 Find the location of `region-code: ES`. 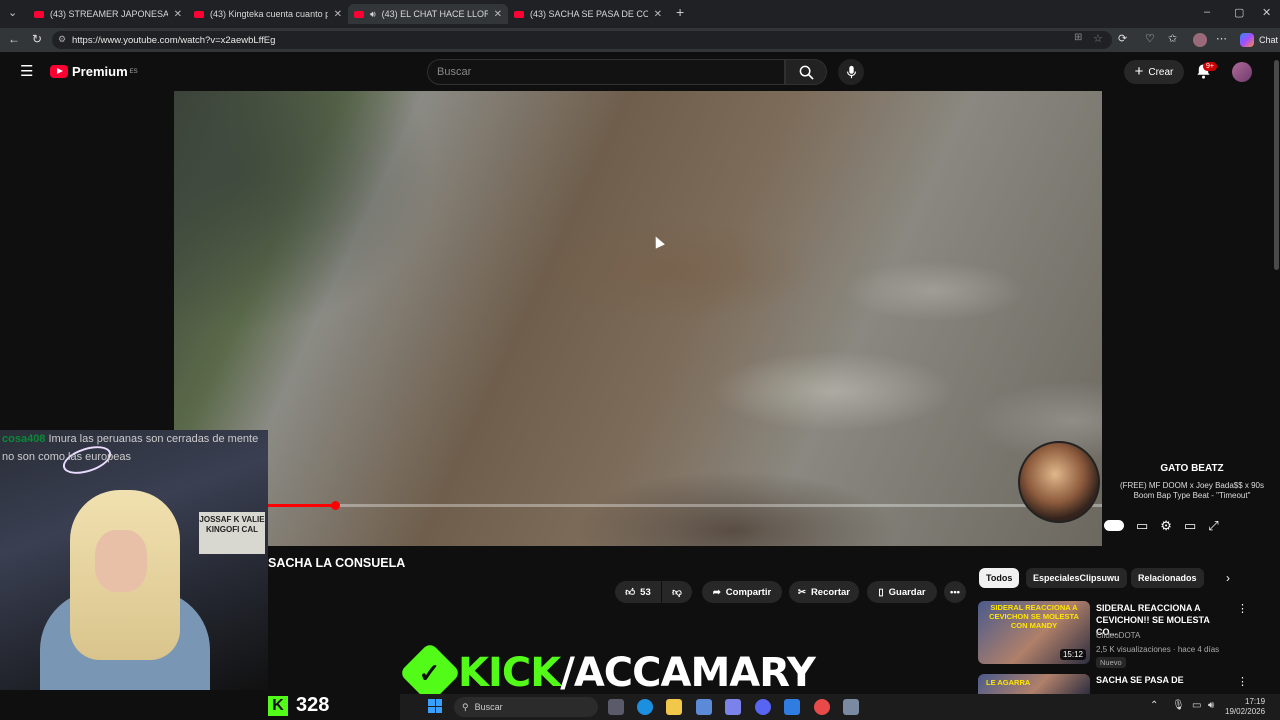

region-code: ES is located at coordinates (133, 71).